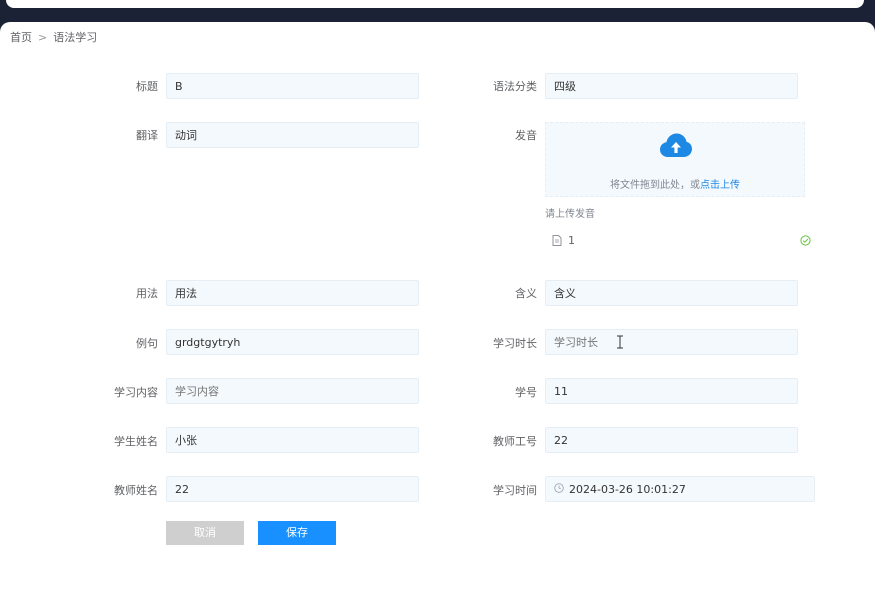 Image resolution: width=875 pixels, height=591 pixels. Describe the element at coordinates (437, 11) in the screenshot. I see `top-bar` at that location.